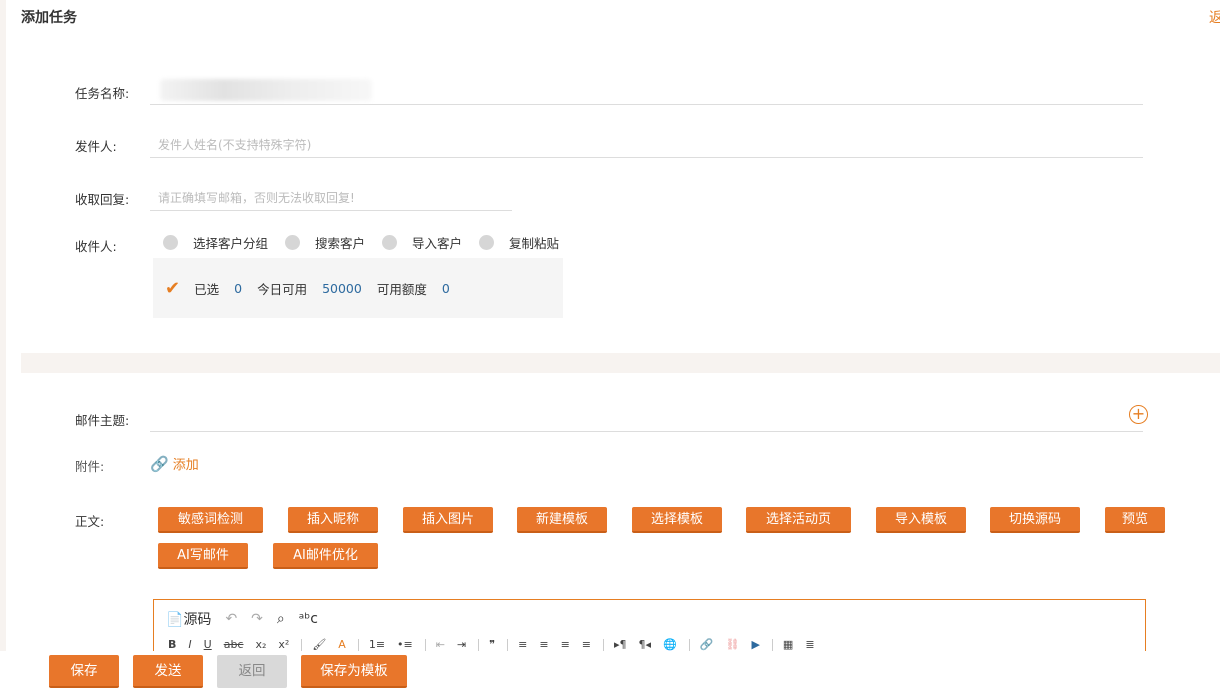  What do you see at coordinates (1035, 520) in the screenshot?
I see `toggle-source-button: 切换源码` at bounding box center [1035, 520].